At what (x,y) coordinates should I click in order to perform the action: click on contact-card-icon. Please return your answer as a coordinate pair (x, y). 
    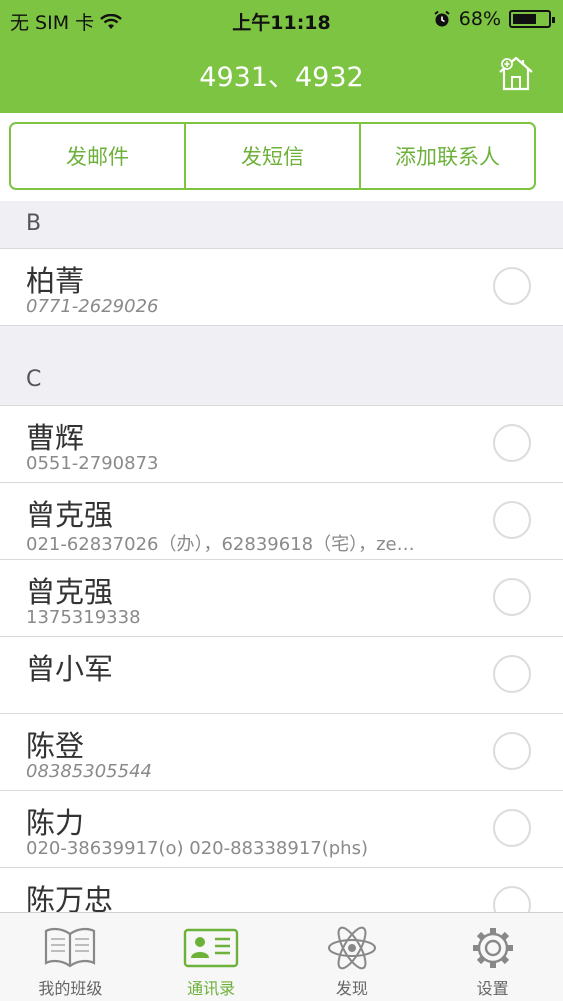
    Looking at the image, I should click on (211, 948).